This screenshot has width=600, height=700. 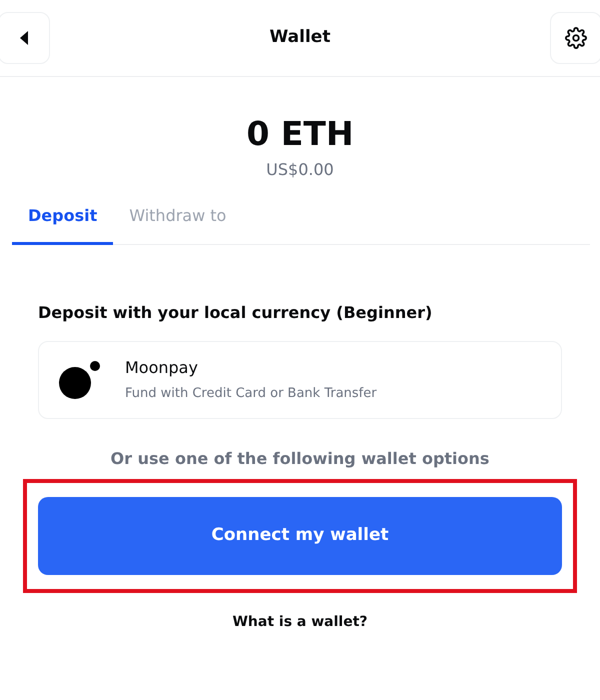 I want to click on page-title: Wallet, so click(x=300, y=38).